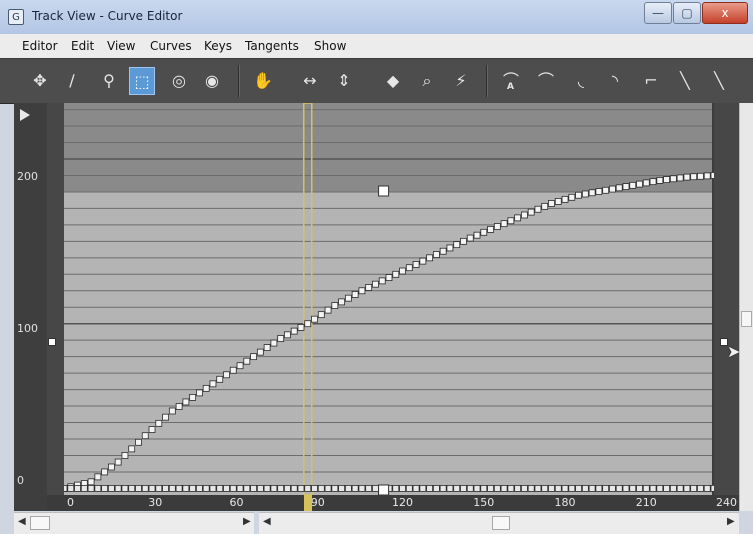 This screenshot has width=753, height=534. I want to click on zoom-region-icon: ⌕, so click(427, 81).